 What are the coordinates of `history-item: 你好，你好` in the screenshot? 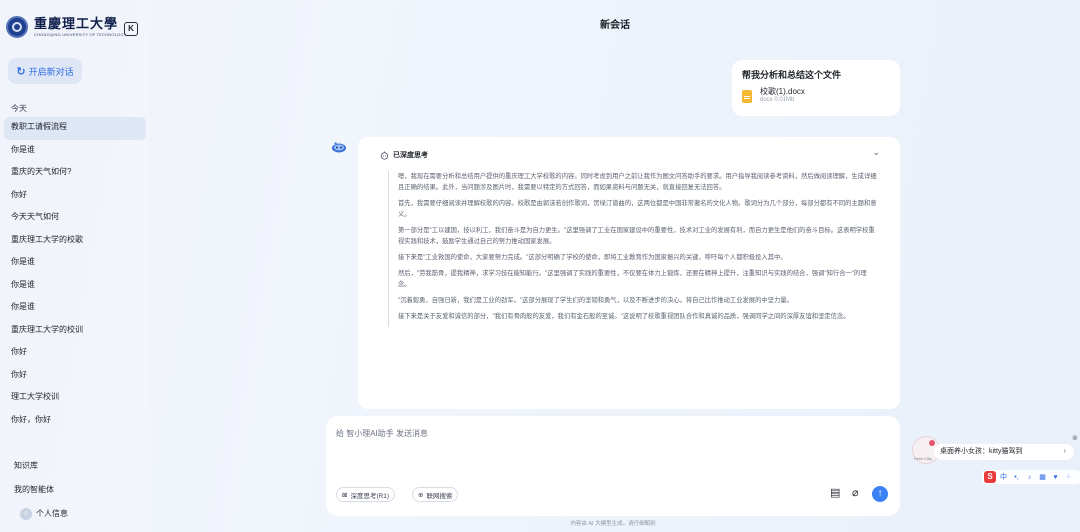 It's located at (75, 421).